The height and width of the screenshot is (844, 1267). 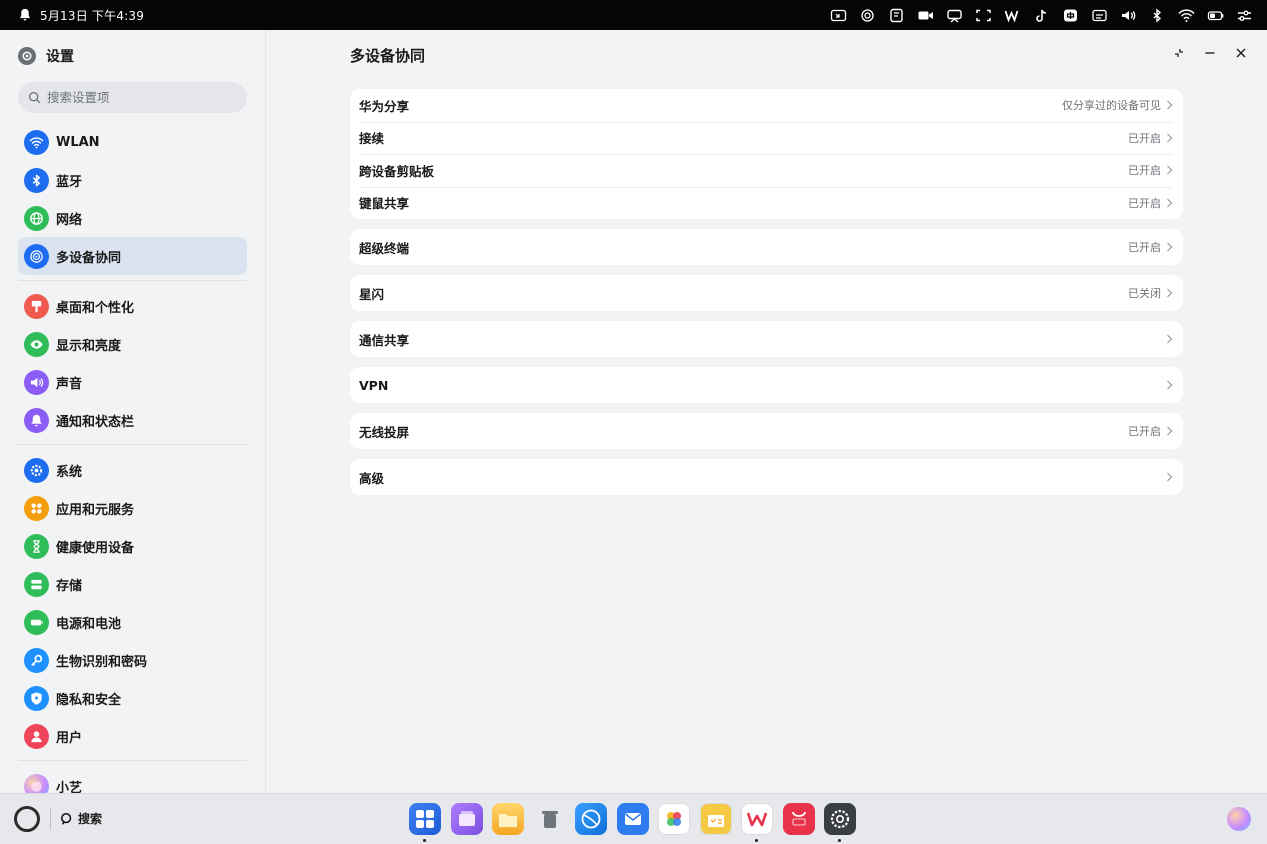 I want to click on sidebar-divider, so click(x=132, y=280).